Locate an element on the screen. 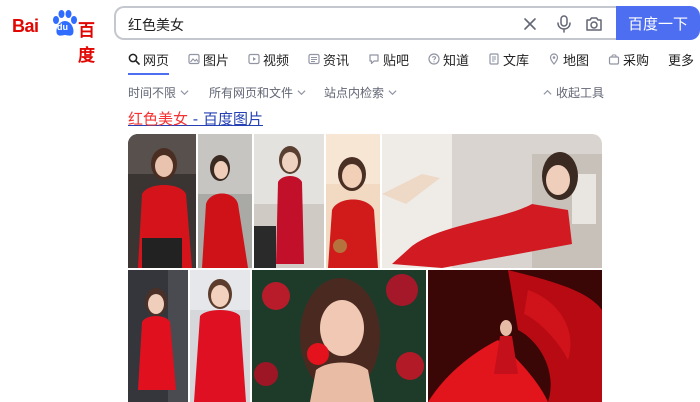  tab-label: 地图 is located at coordinates (576, 61).